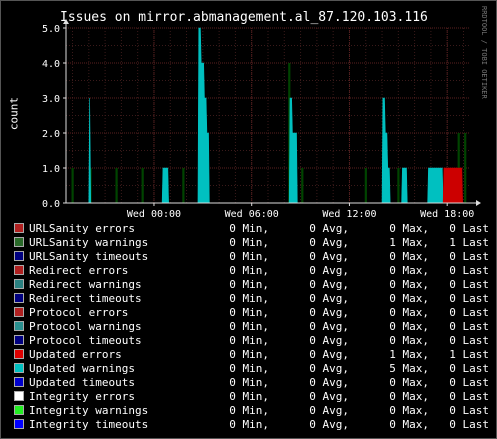 The image size is (497, 439). Describe the element at coordinates (85, 340) in the screenshot. I see `legend-name: Protocol timeouts` at that location.